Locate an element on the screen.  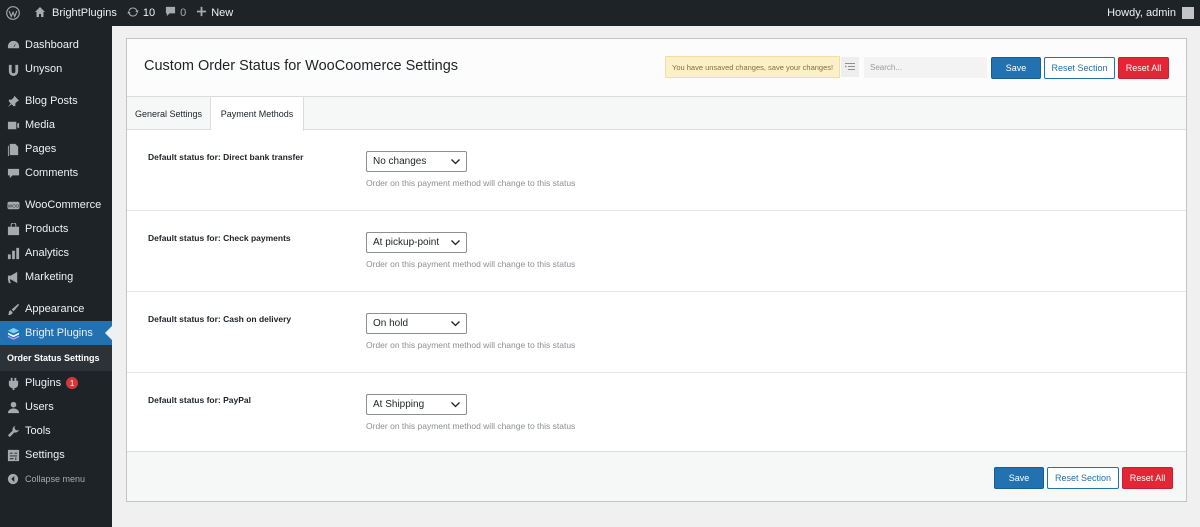
sidebar-item-label: Dashboard is located at coordinates (52, 45).